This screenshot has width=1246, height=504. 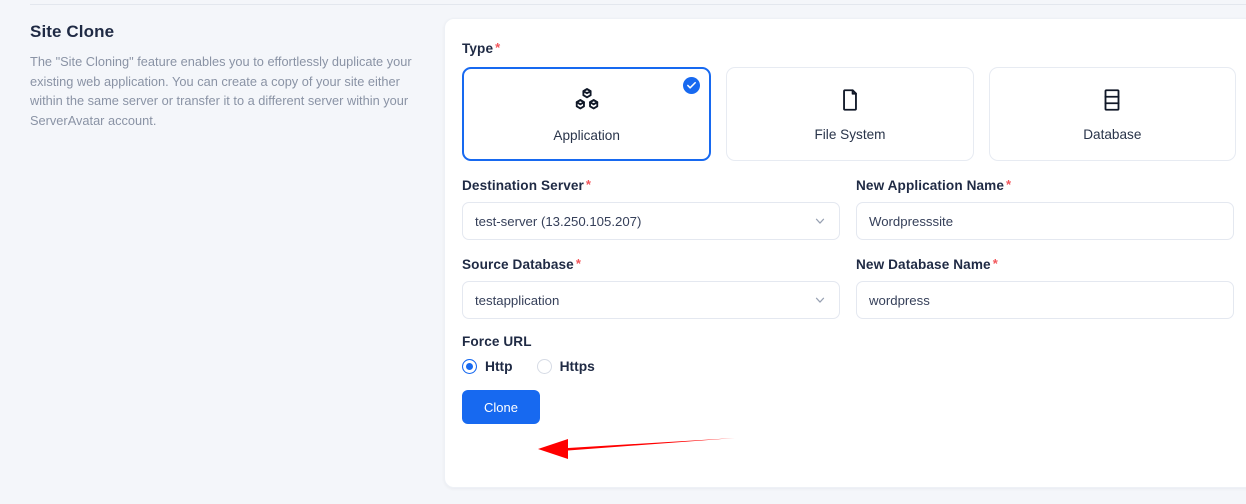 I want to click on type-label: Type *, so click(x=481, y=48).